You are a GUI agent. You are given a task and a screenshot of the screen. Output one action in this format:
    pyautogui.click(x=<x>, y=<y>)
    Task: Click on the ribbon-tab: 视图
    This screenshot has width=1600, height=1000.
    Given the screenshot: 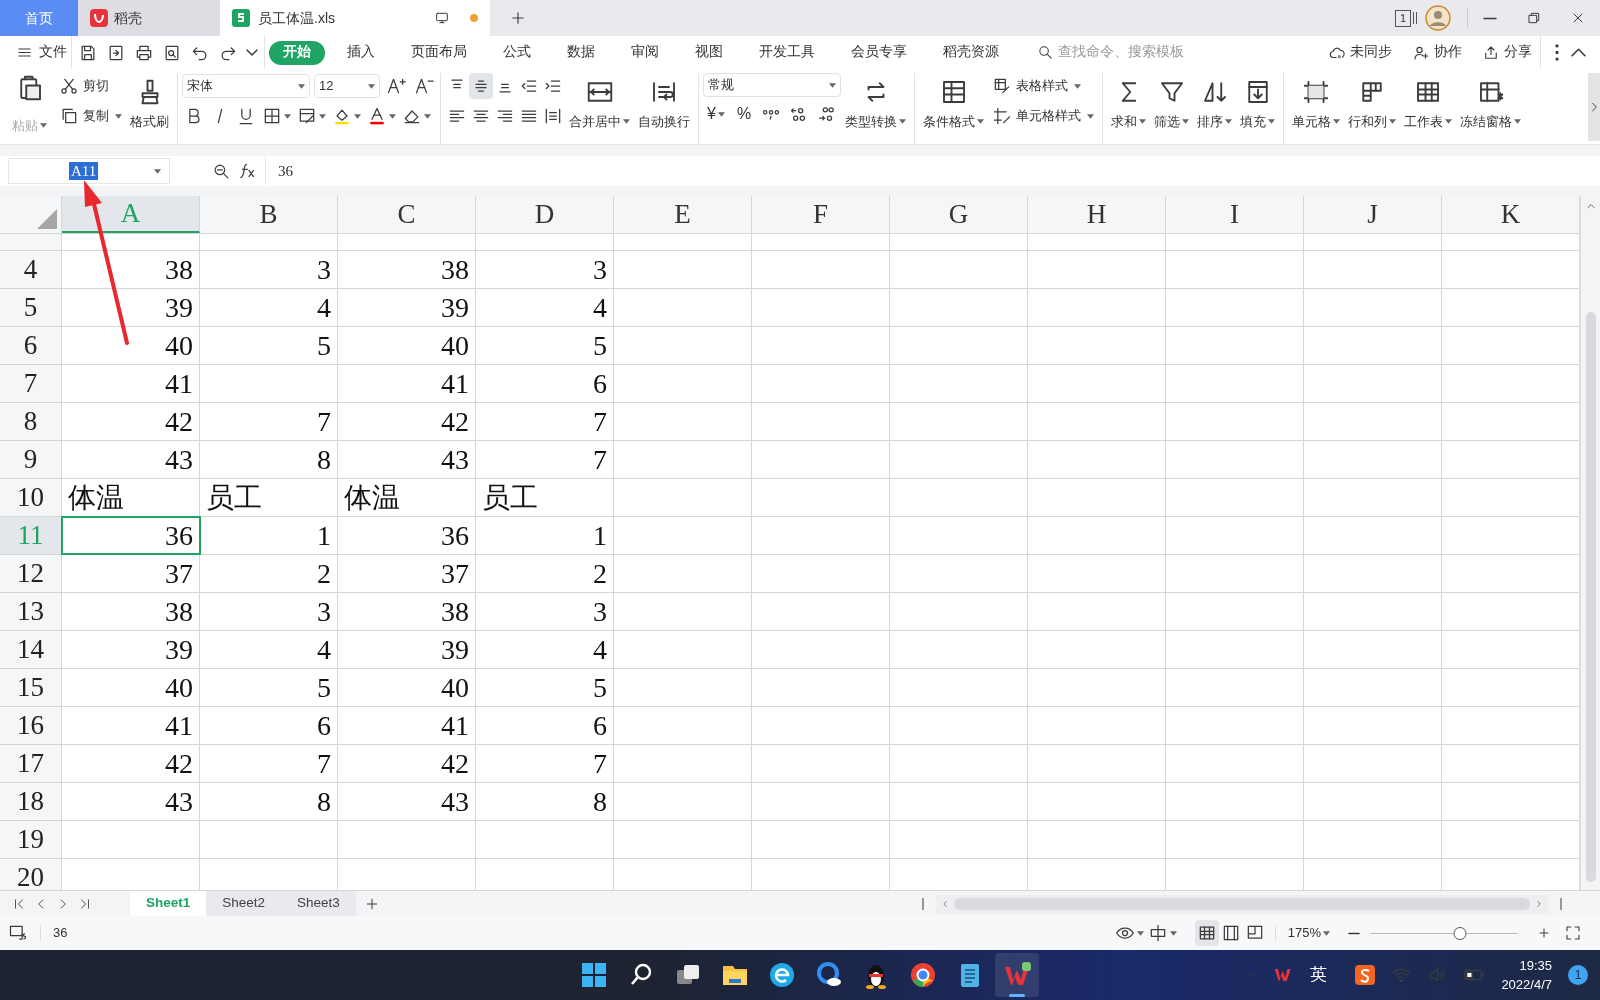 What is the action you would take?
    pyautogui.click(x=709, y=52)
    